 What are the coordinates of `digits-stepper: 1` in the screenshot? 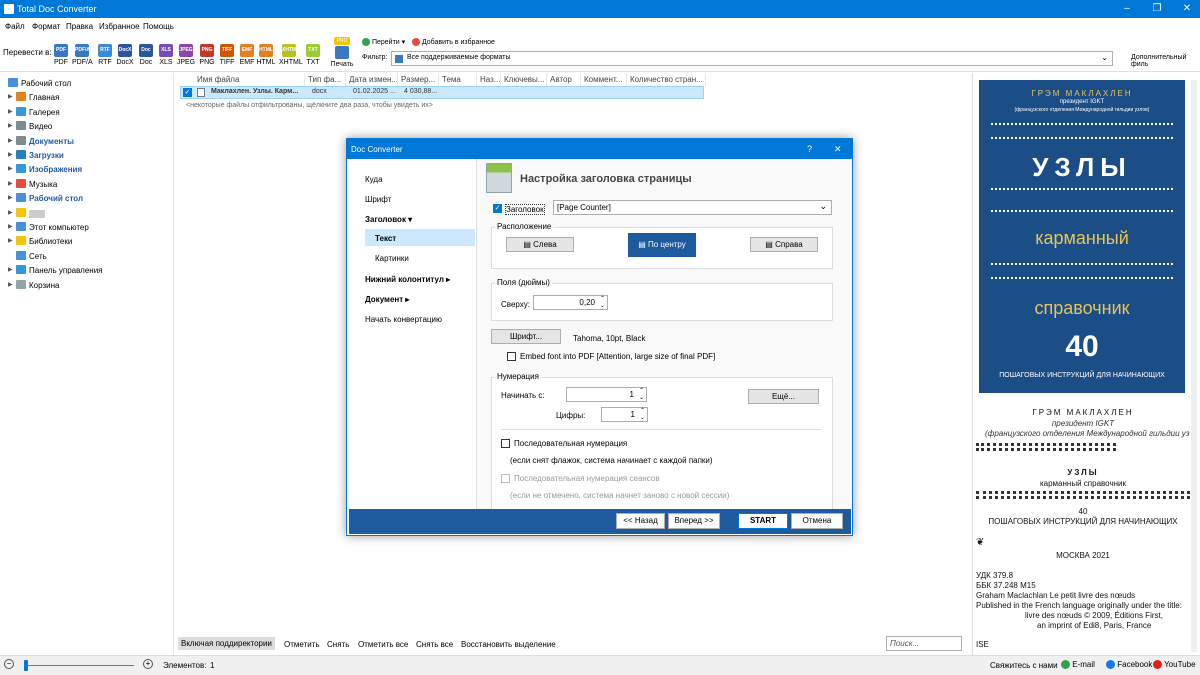 It's located at (624, 414).